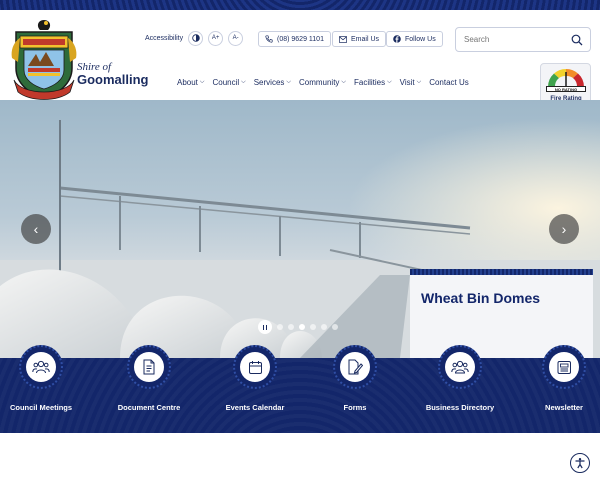  What do you see at coordinates (557, 389) in the screenshot?
I see `quick-link-newsletter: Newsletter` at bounding box center [557, 389].